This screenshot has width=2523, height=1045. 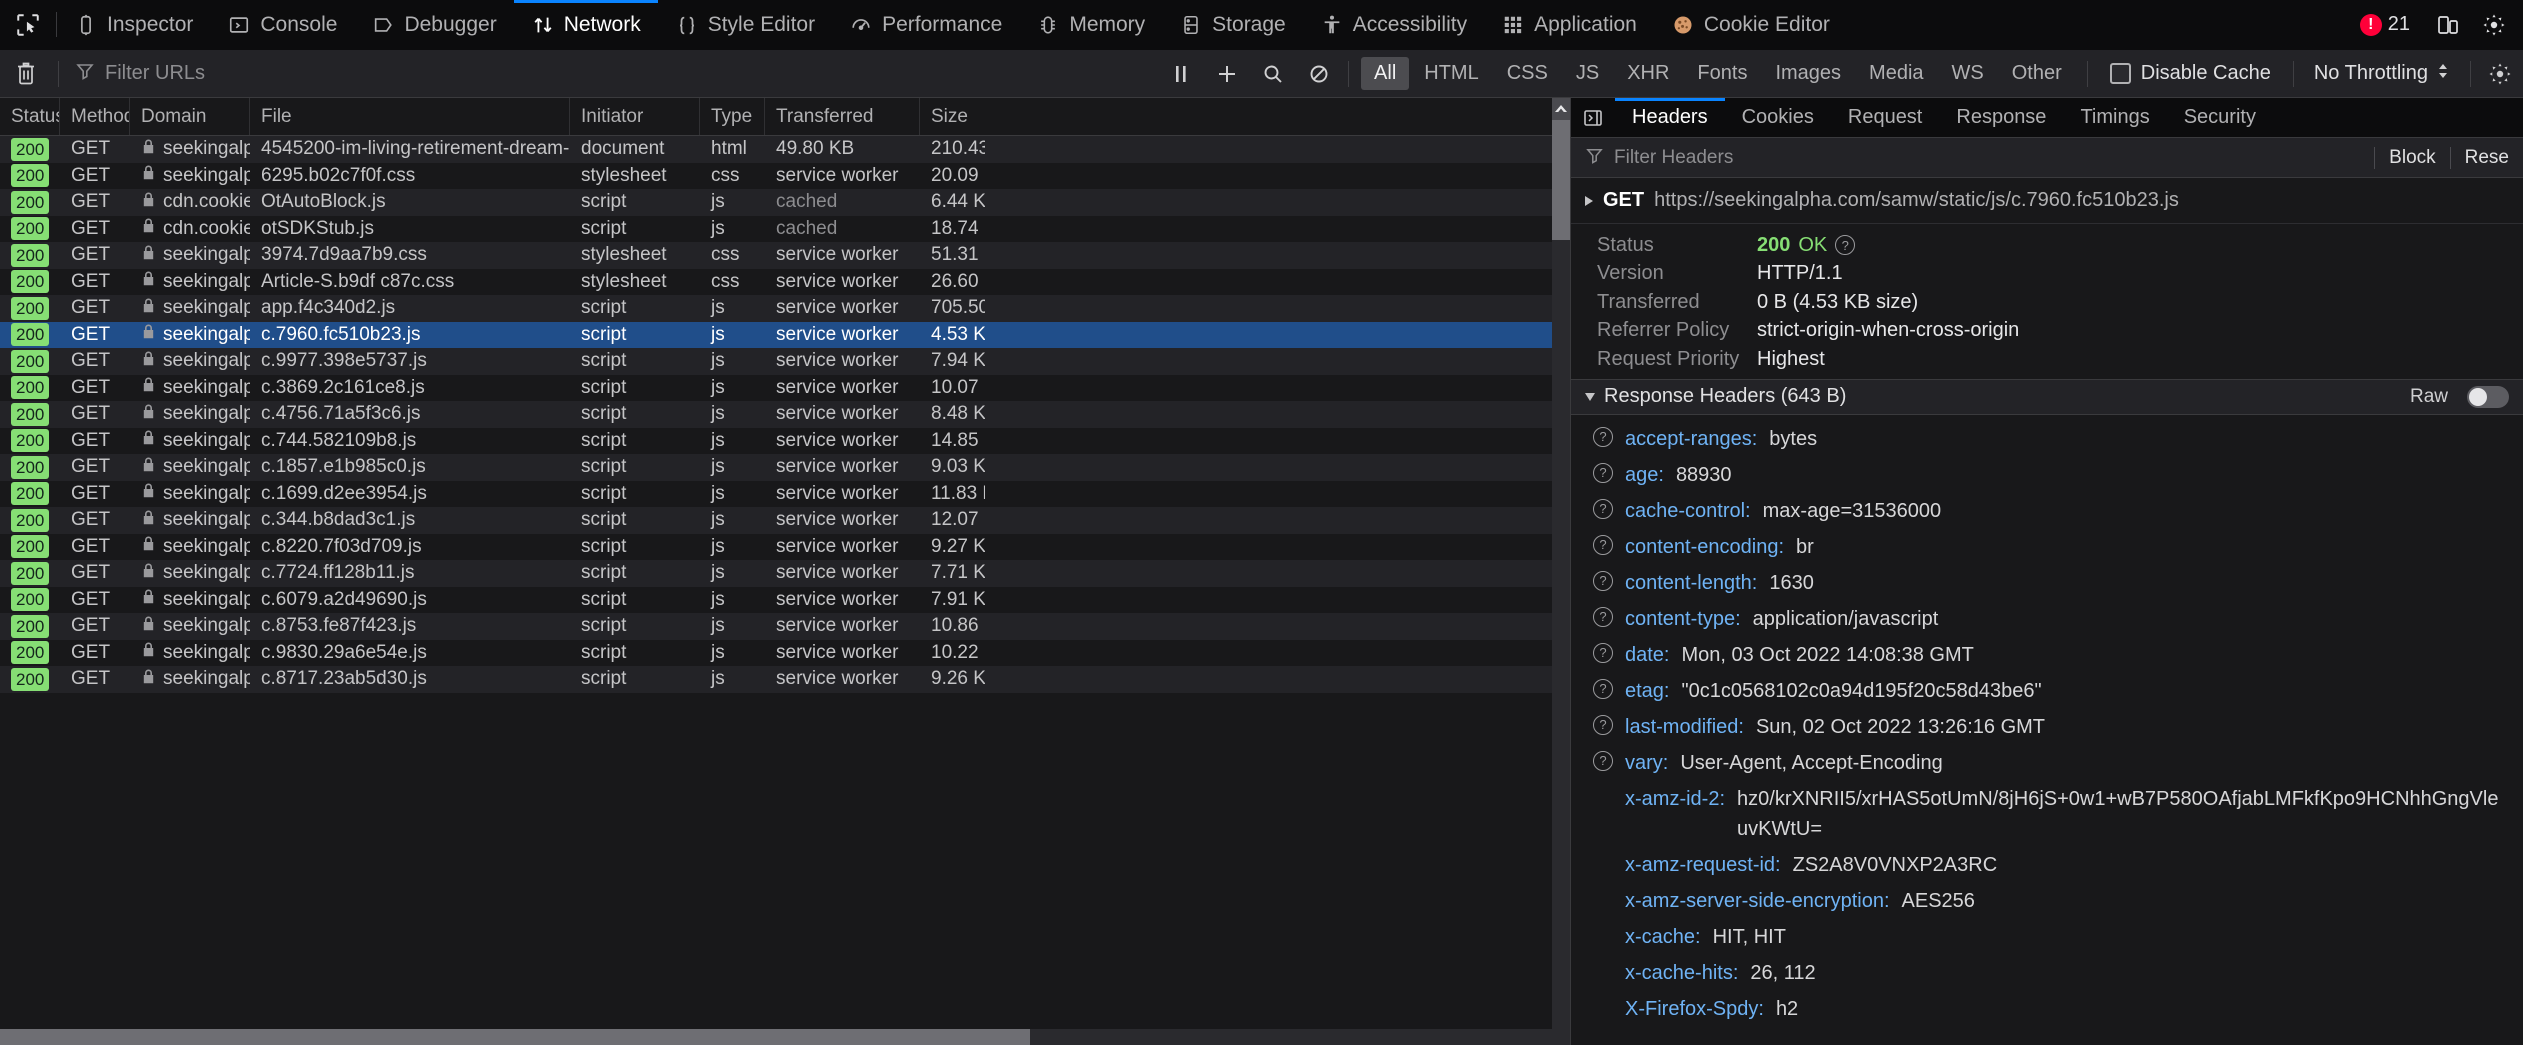 I want to click on header-name: content-type:, so click(x=1683, y=619).